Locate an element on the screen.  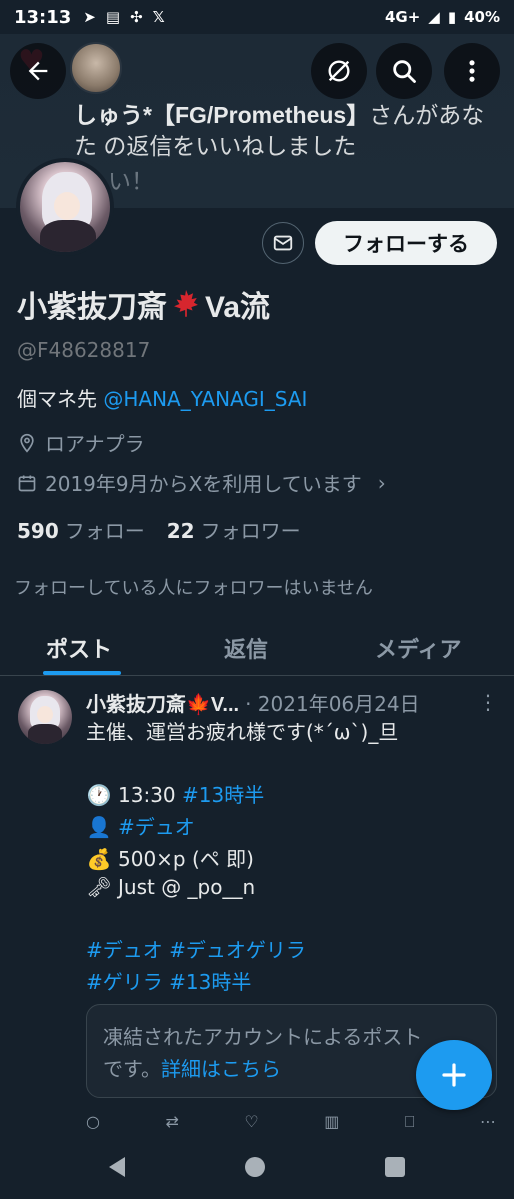
search-button is located at coordinates (404, 71).